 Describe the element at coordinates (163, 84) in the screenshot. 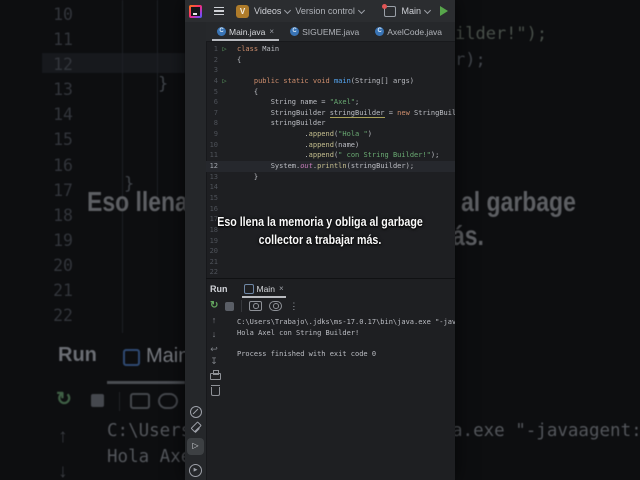

I see `bg-code-brace: }` at that location.